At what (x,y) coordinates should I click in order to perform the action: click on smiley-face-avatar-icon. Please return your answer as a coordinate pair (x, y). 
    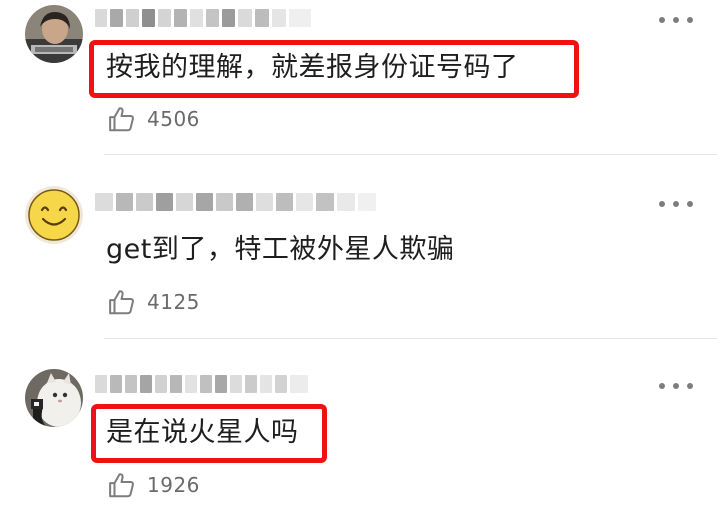
    Looking at the image, I should click on (54, 215).